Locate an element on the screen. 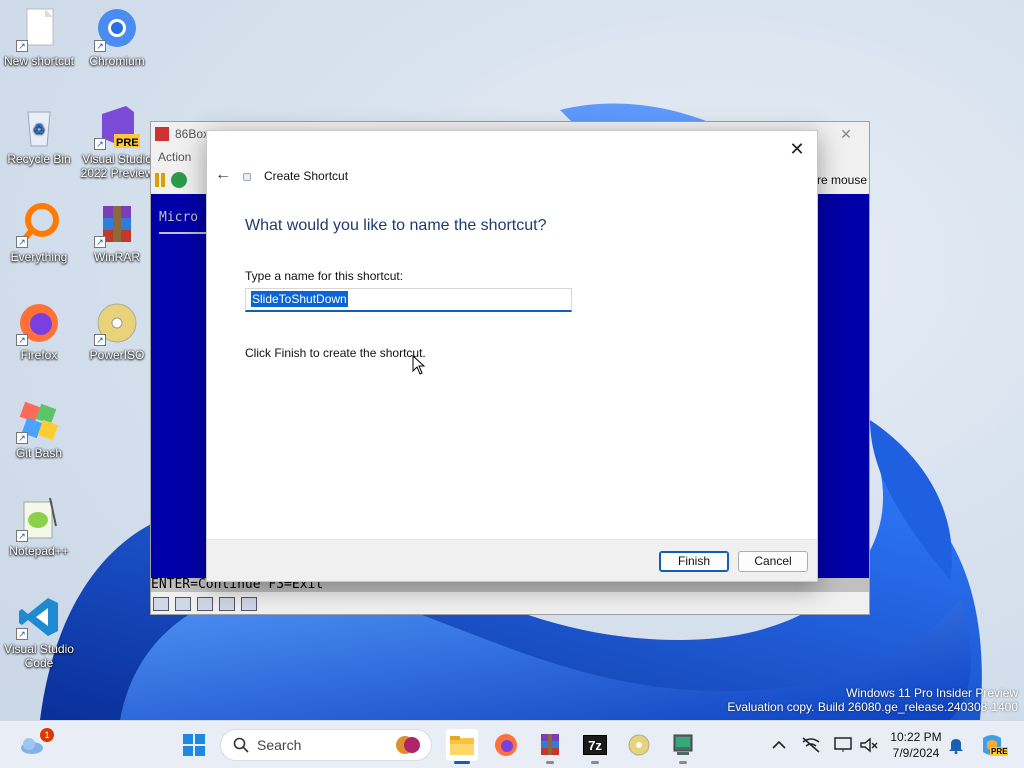  chevron-up-icon is located at coordinates (779, 744).